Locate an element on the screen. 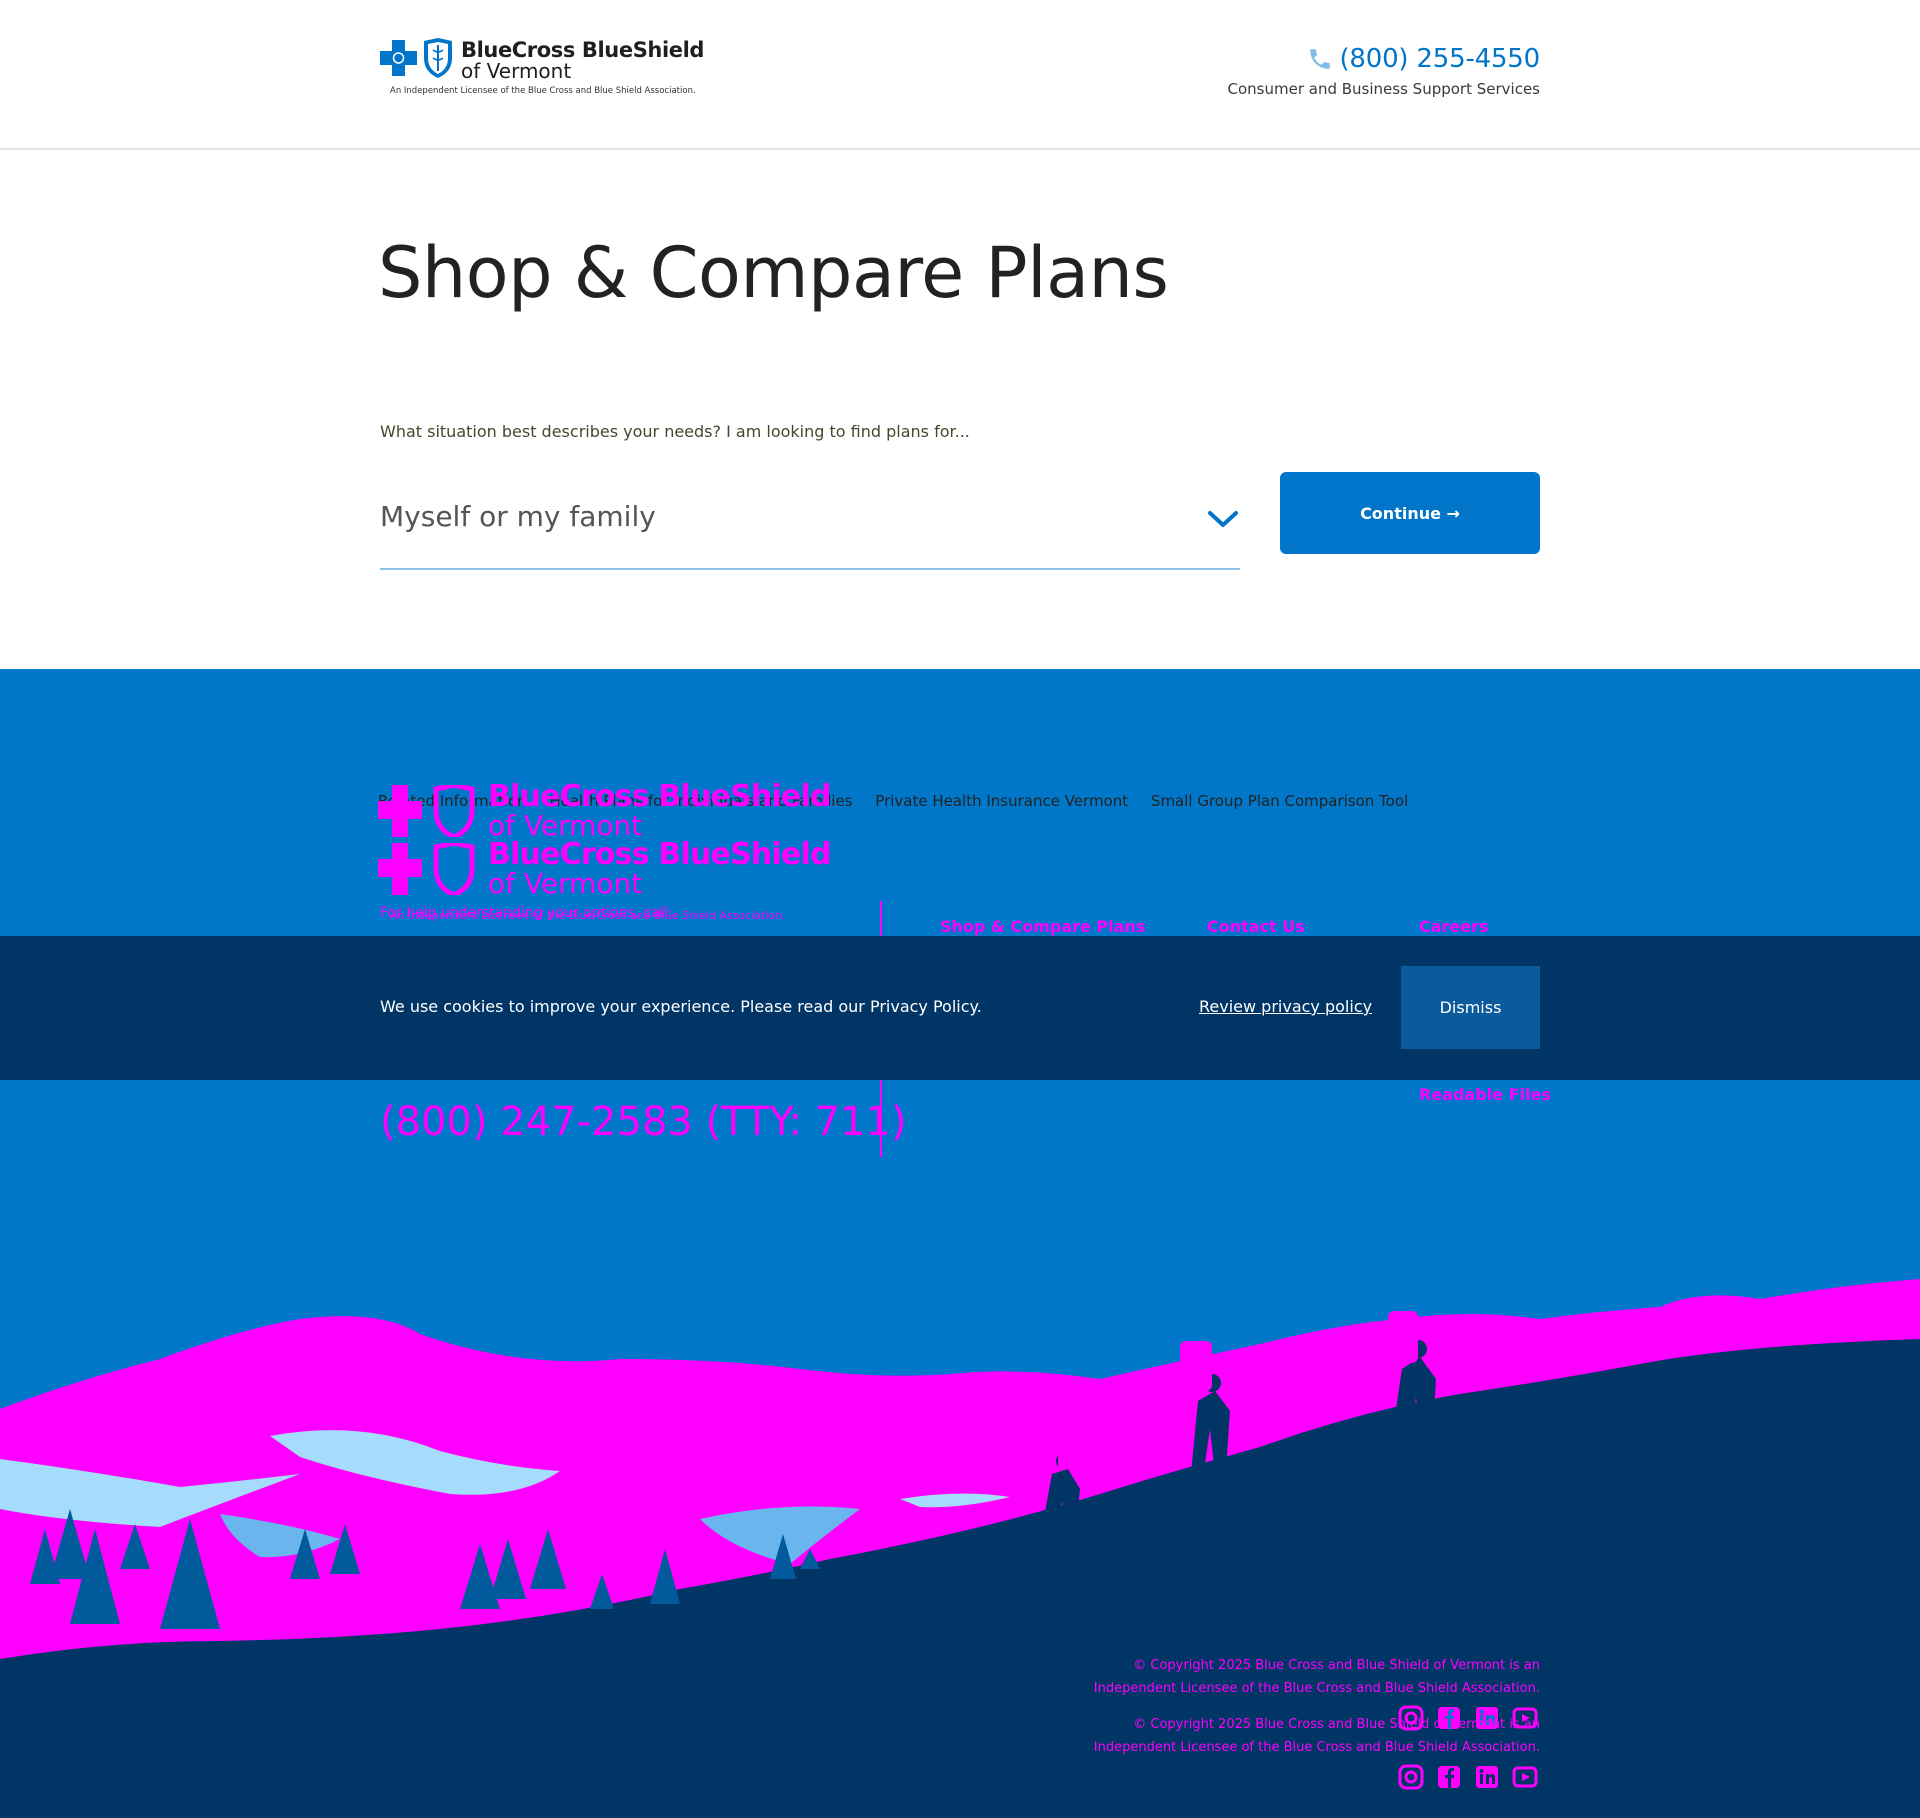  chevron-down-icon is located at coordinates (1223, 519).